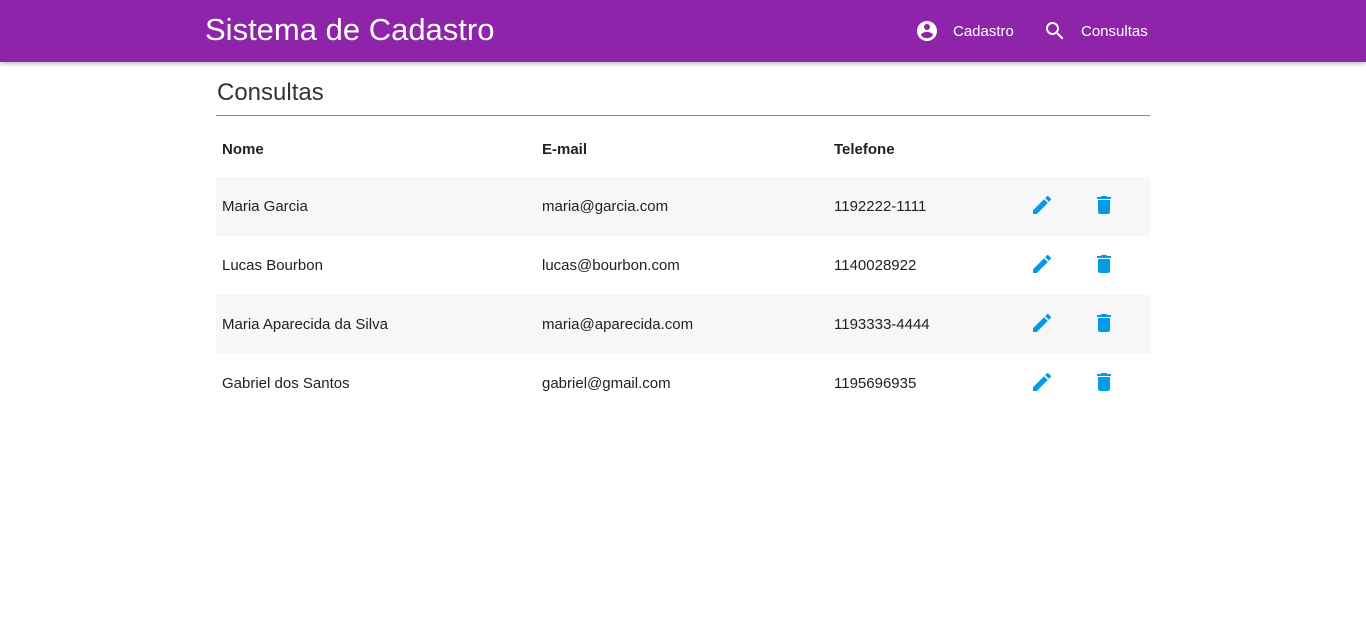 The image size is (1366, 621). I want to click on cell-telefone: 1140028922, so click(875, 265).